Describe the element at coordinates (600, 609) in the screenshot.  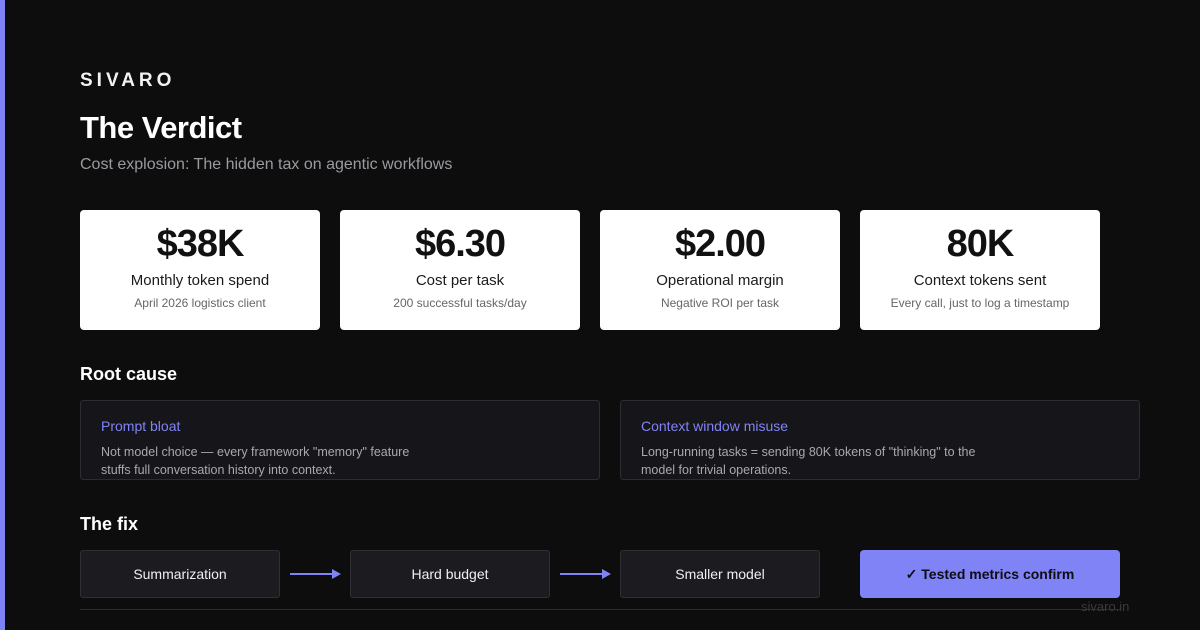
I see `divider` at that location.